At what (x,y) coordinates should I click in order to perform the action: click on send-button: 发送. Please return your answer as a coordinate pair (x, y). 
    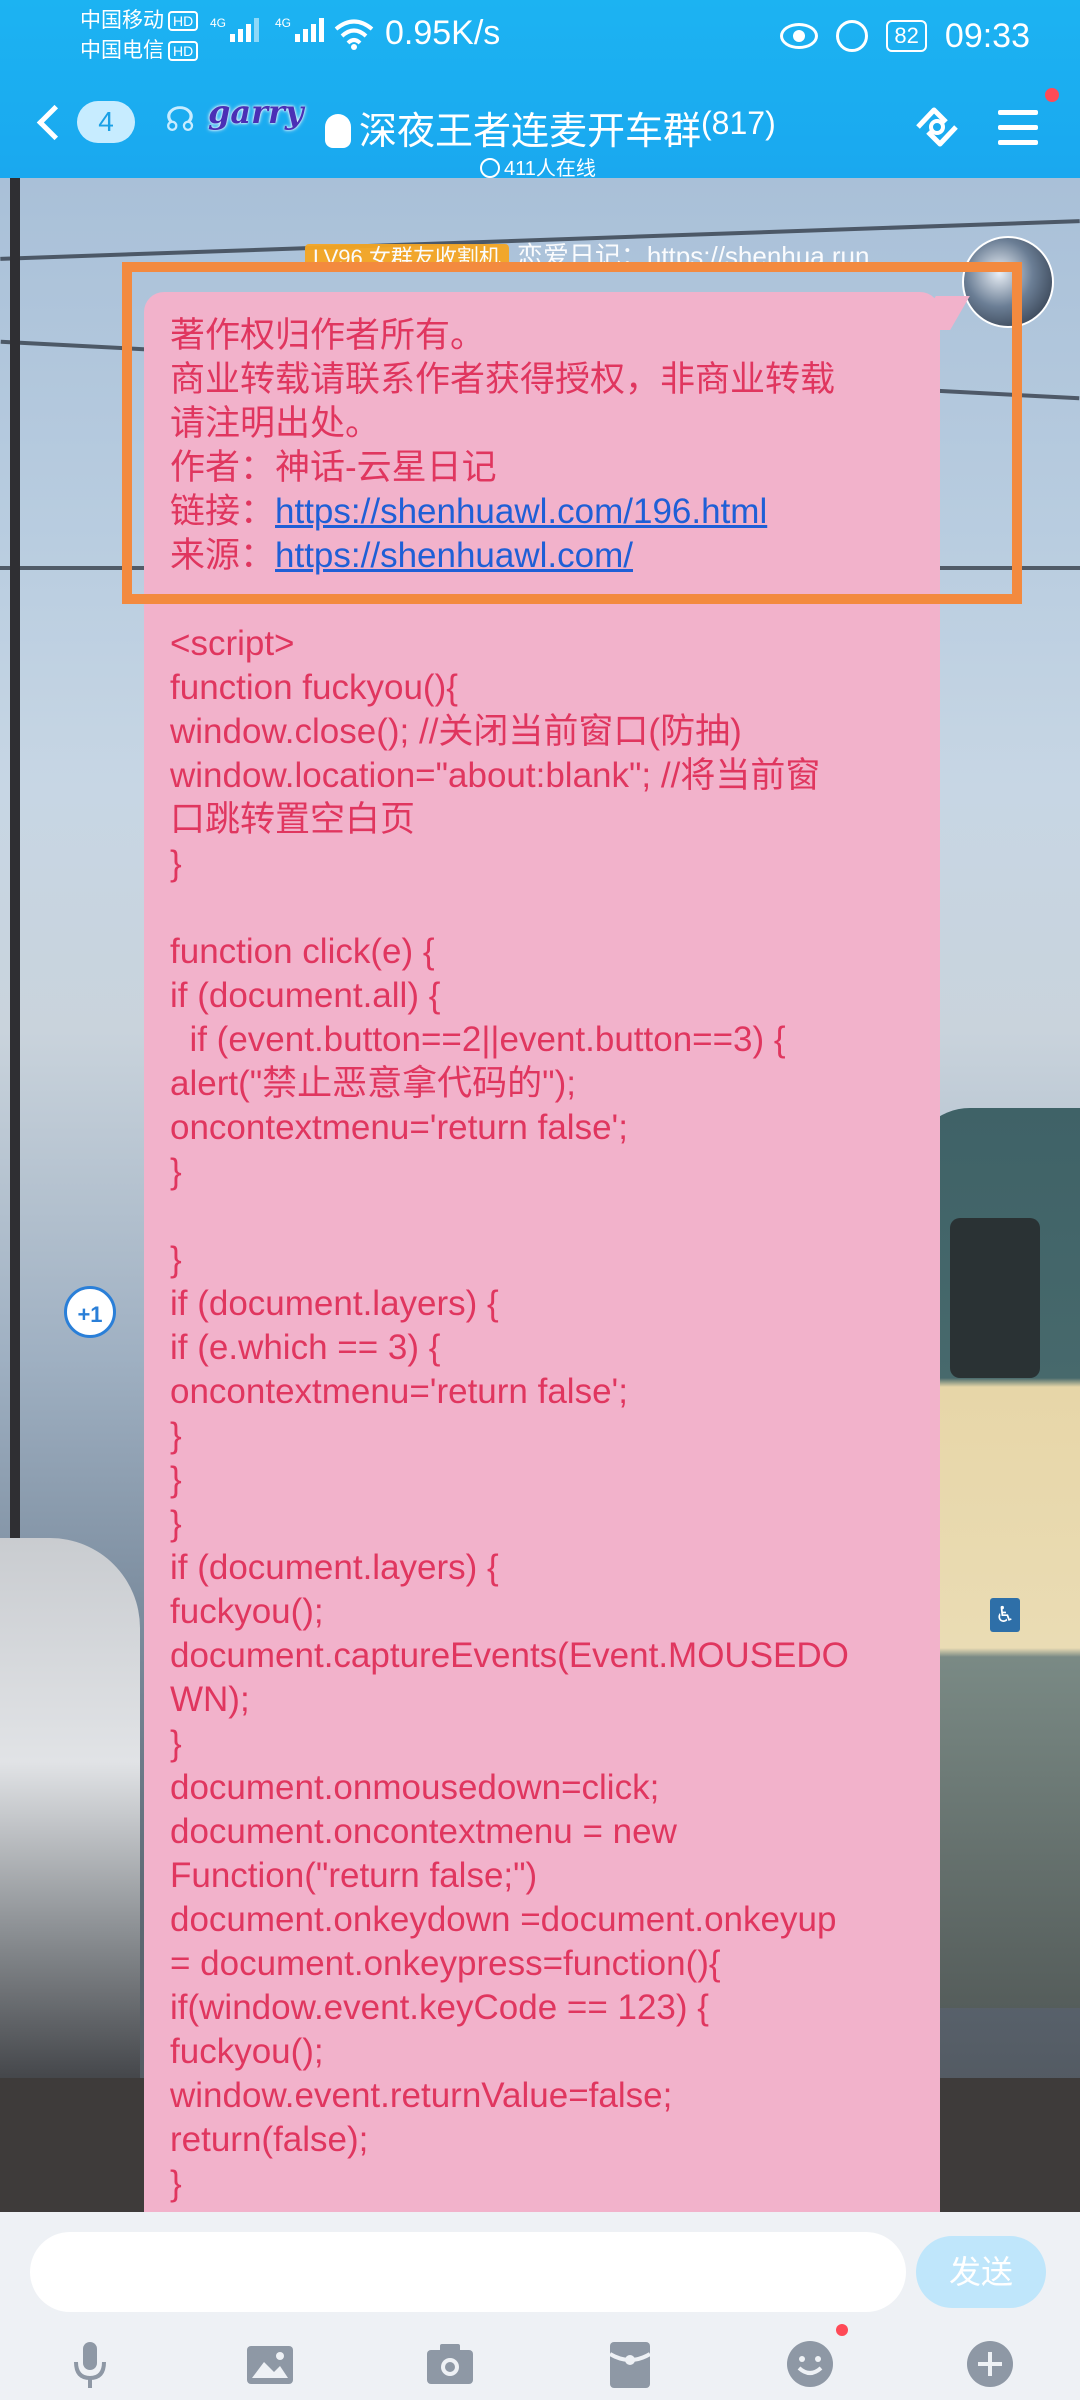
    Looking at the image, I should click on (981, 2272).